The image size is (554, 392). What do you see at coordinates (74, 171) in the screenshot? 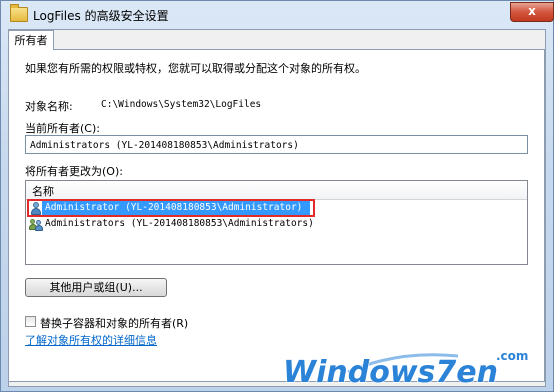
I see `change-owner-label: 将所有者更改为(O):` at bounding box center [74, 171].